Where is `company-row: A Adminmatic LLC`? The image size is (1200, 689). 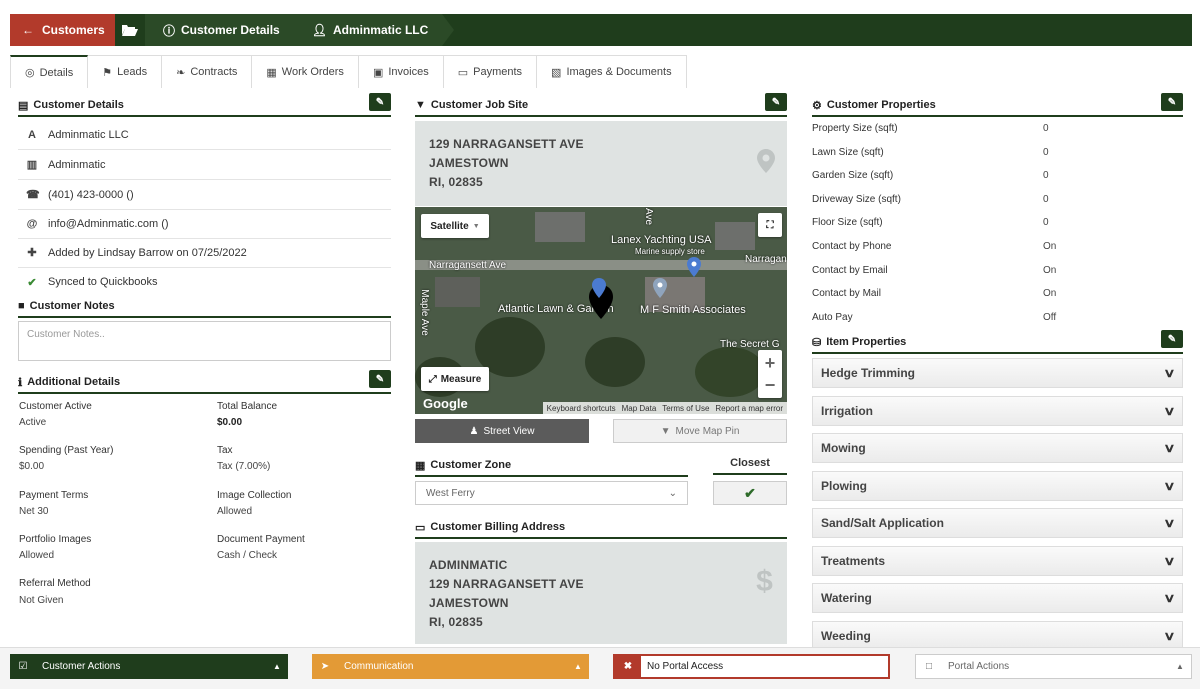 company-row: A Adminmatic LLC is located at coordinates (204, 135).